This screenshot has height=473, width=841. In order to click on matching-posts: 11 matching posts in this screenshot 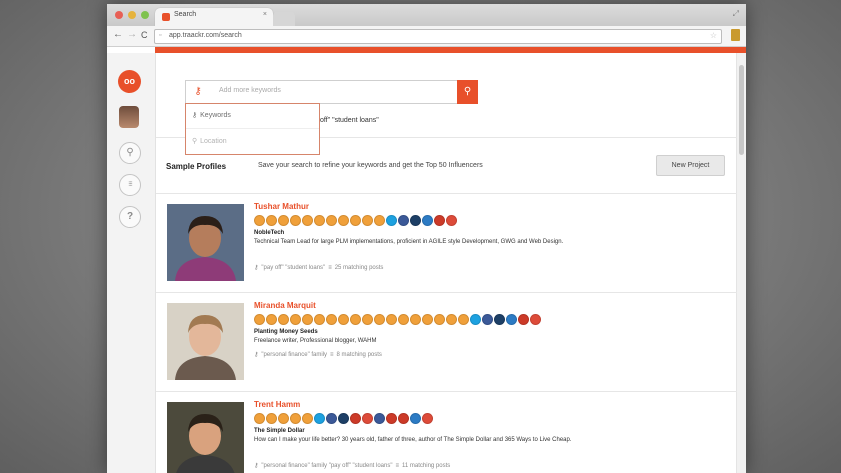, I will do `click(426, 466)`.